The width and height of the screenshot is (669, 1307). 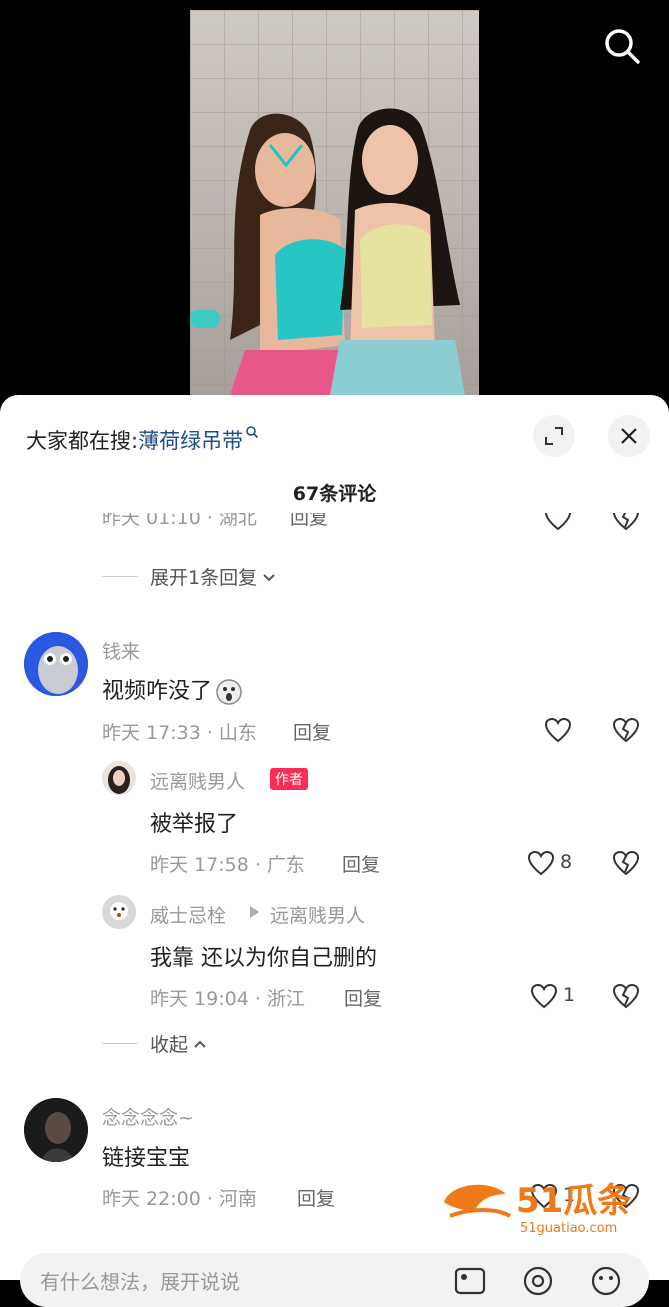 I want to click on collapse-replies-button: 收起, so click(x=155, y=1043).